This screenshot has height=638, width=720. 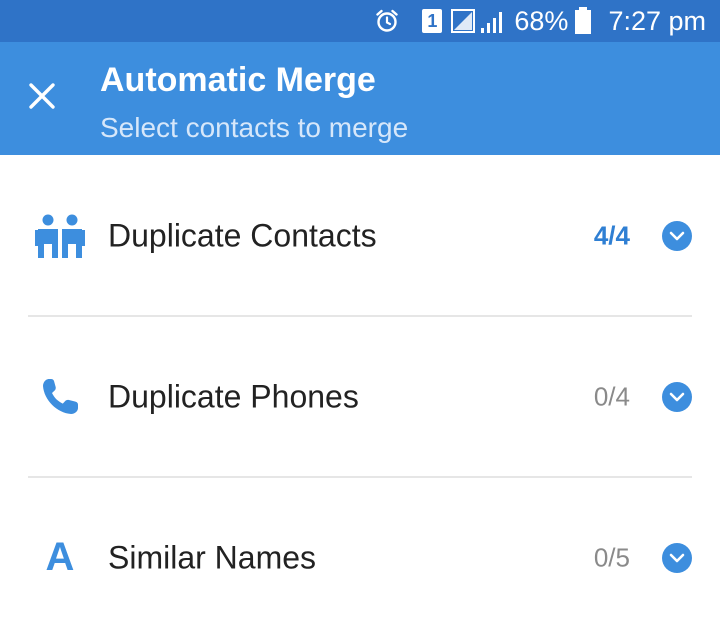 I want to click on status-bar: 1 68% 7:27 pm, so click(x=360, y=21).